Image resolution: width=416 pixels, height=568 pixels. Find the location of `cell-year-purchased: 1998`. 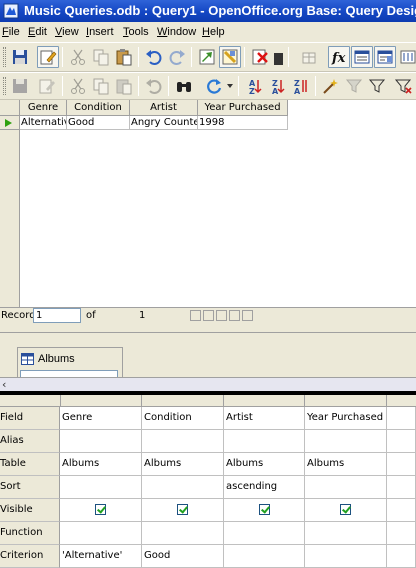

cell-year-purchased: 1998 is located at coordinates (243, 123).